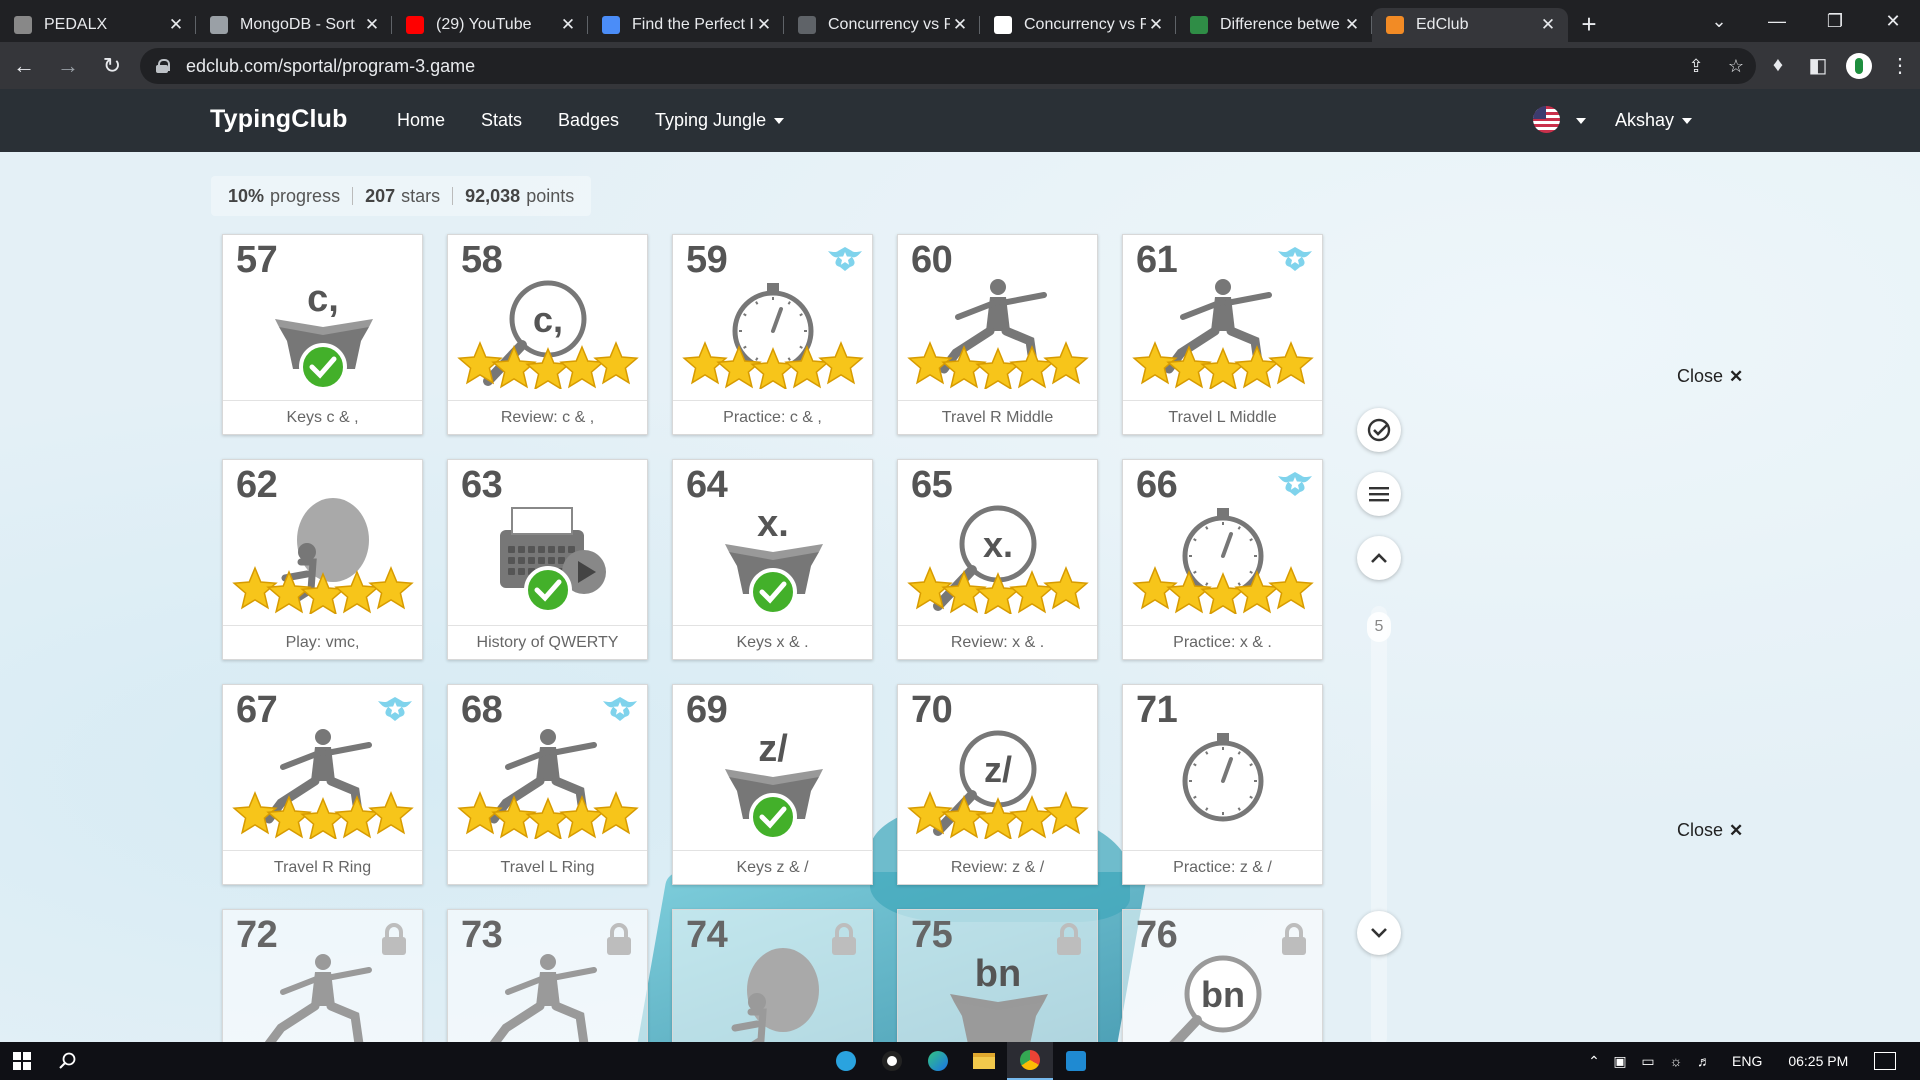  What do you see at coordinates (1379, 558) in the screenshot?
I see `scroll-up-button` at bounding box center [1379, 558].